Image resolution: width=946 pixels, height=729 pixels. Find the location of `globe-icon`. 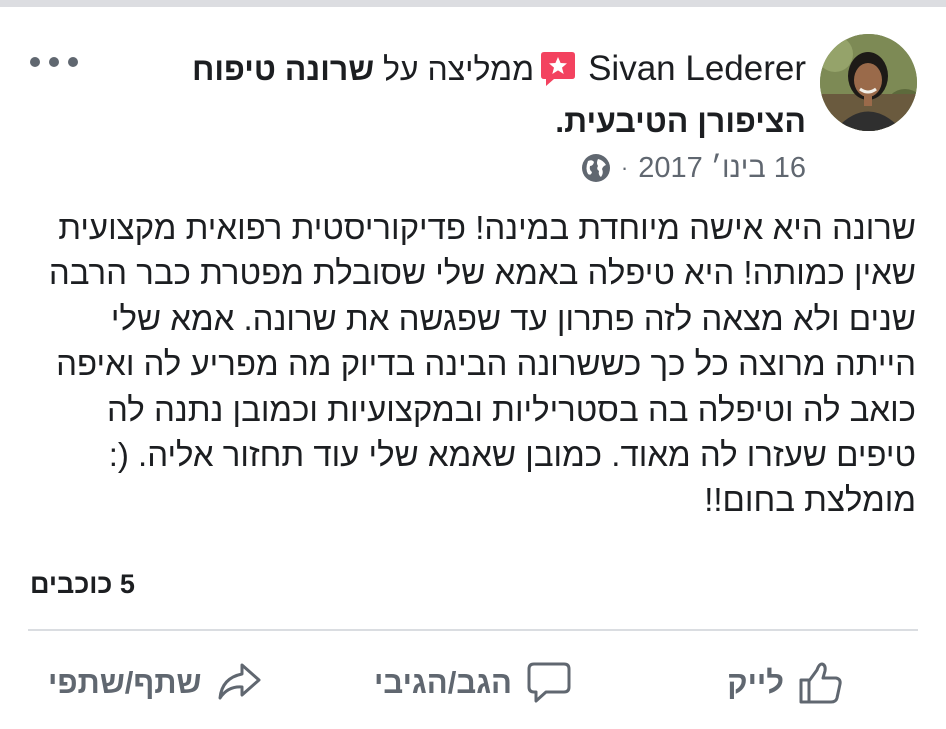

globe-icon is located at coordinates (595, 168).